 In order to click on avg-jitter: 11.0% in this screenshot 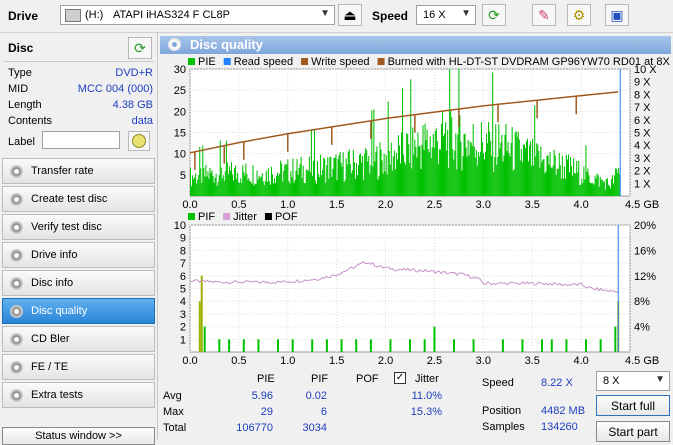, I will do `click(426, 396)`.